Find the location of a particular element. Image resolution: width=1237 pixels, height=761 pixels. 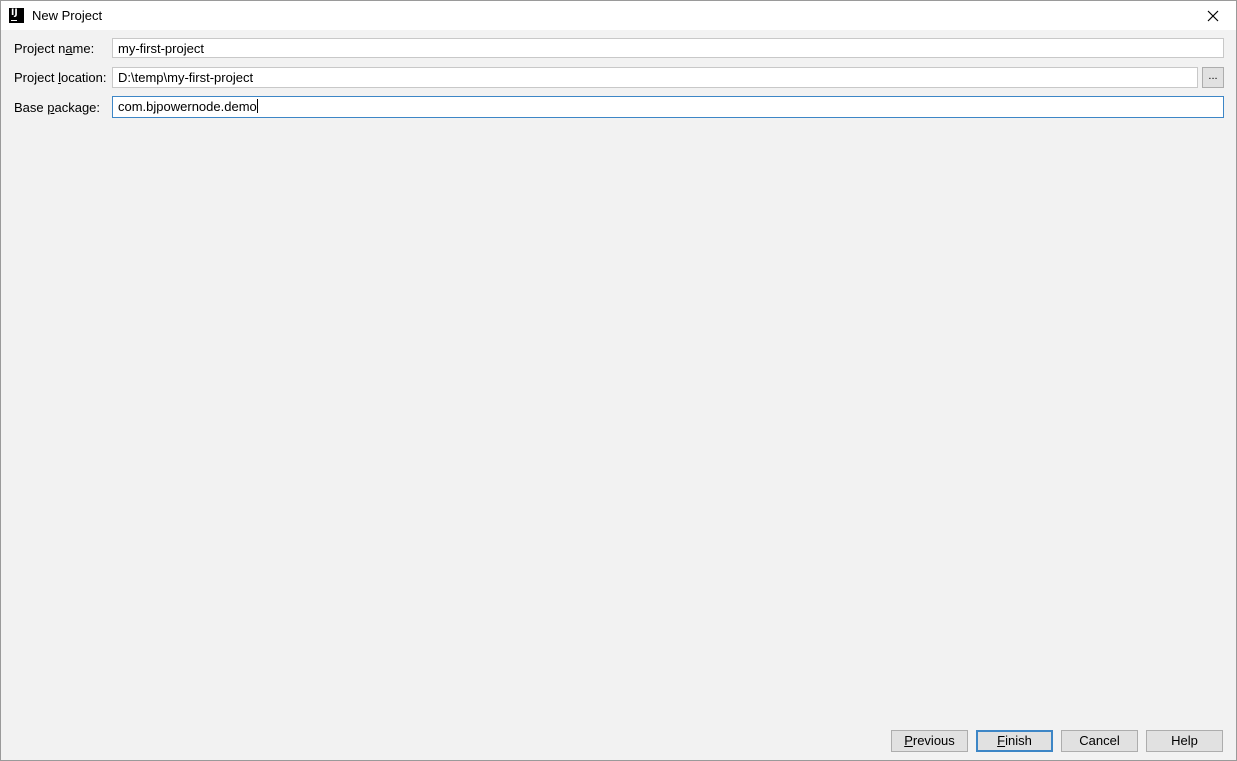

title-bar: IJ New Project is located at coordinates (618, 15).